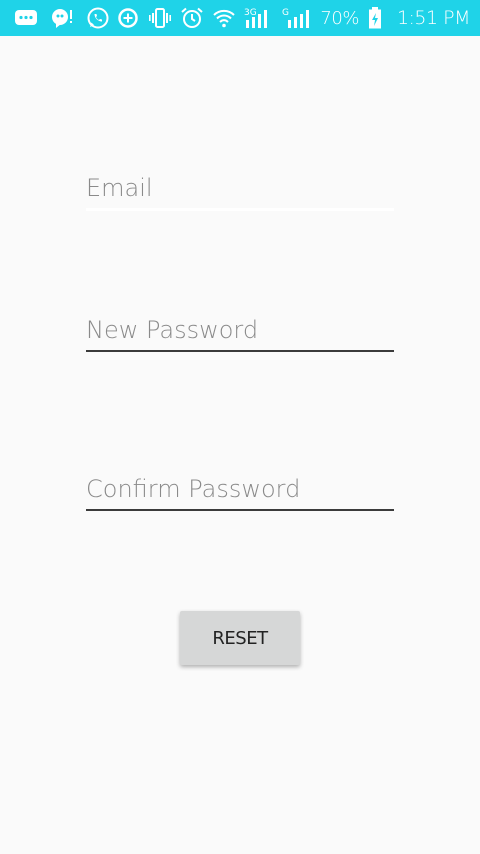 The width and height of the screenshot is (480, 854). Describe the element at coordinates (240, 638) in the screenshot. I see `reset-button: RESET` at that location.